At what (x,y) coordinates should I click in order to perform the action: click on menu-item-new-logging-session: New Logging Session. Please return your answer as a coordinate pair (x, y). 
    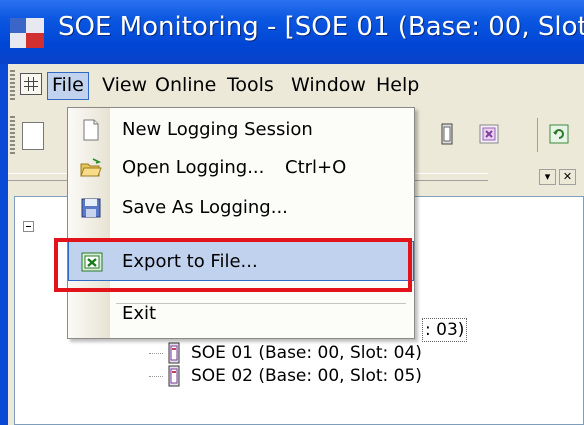
    Looking at the image, I should click on (241, 130).